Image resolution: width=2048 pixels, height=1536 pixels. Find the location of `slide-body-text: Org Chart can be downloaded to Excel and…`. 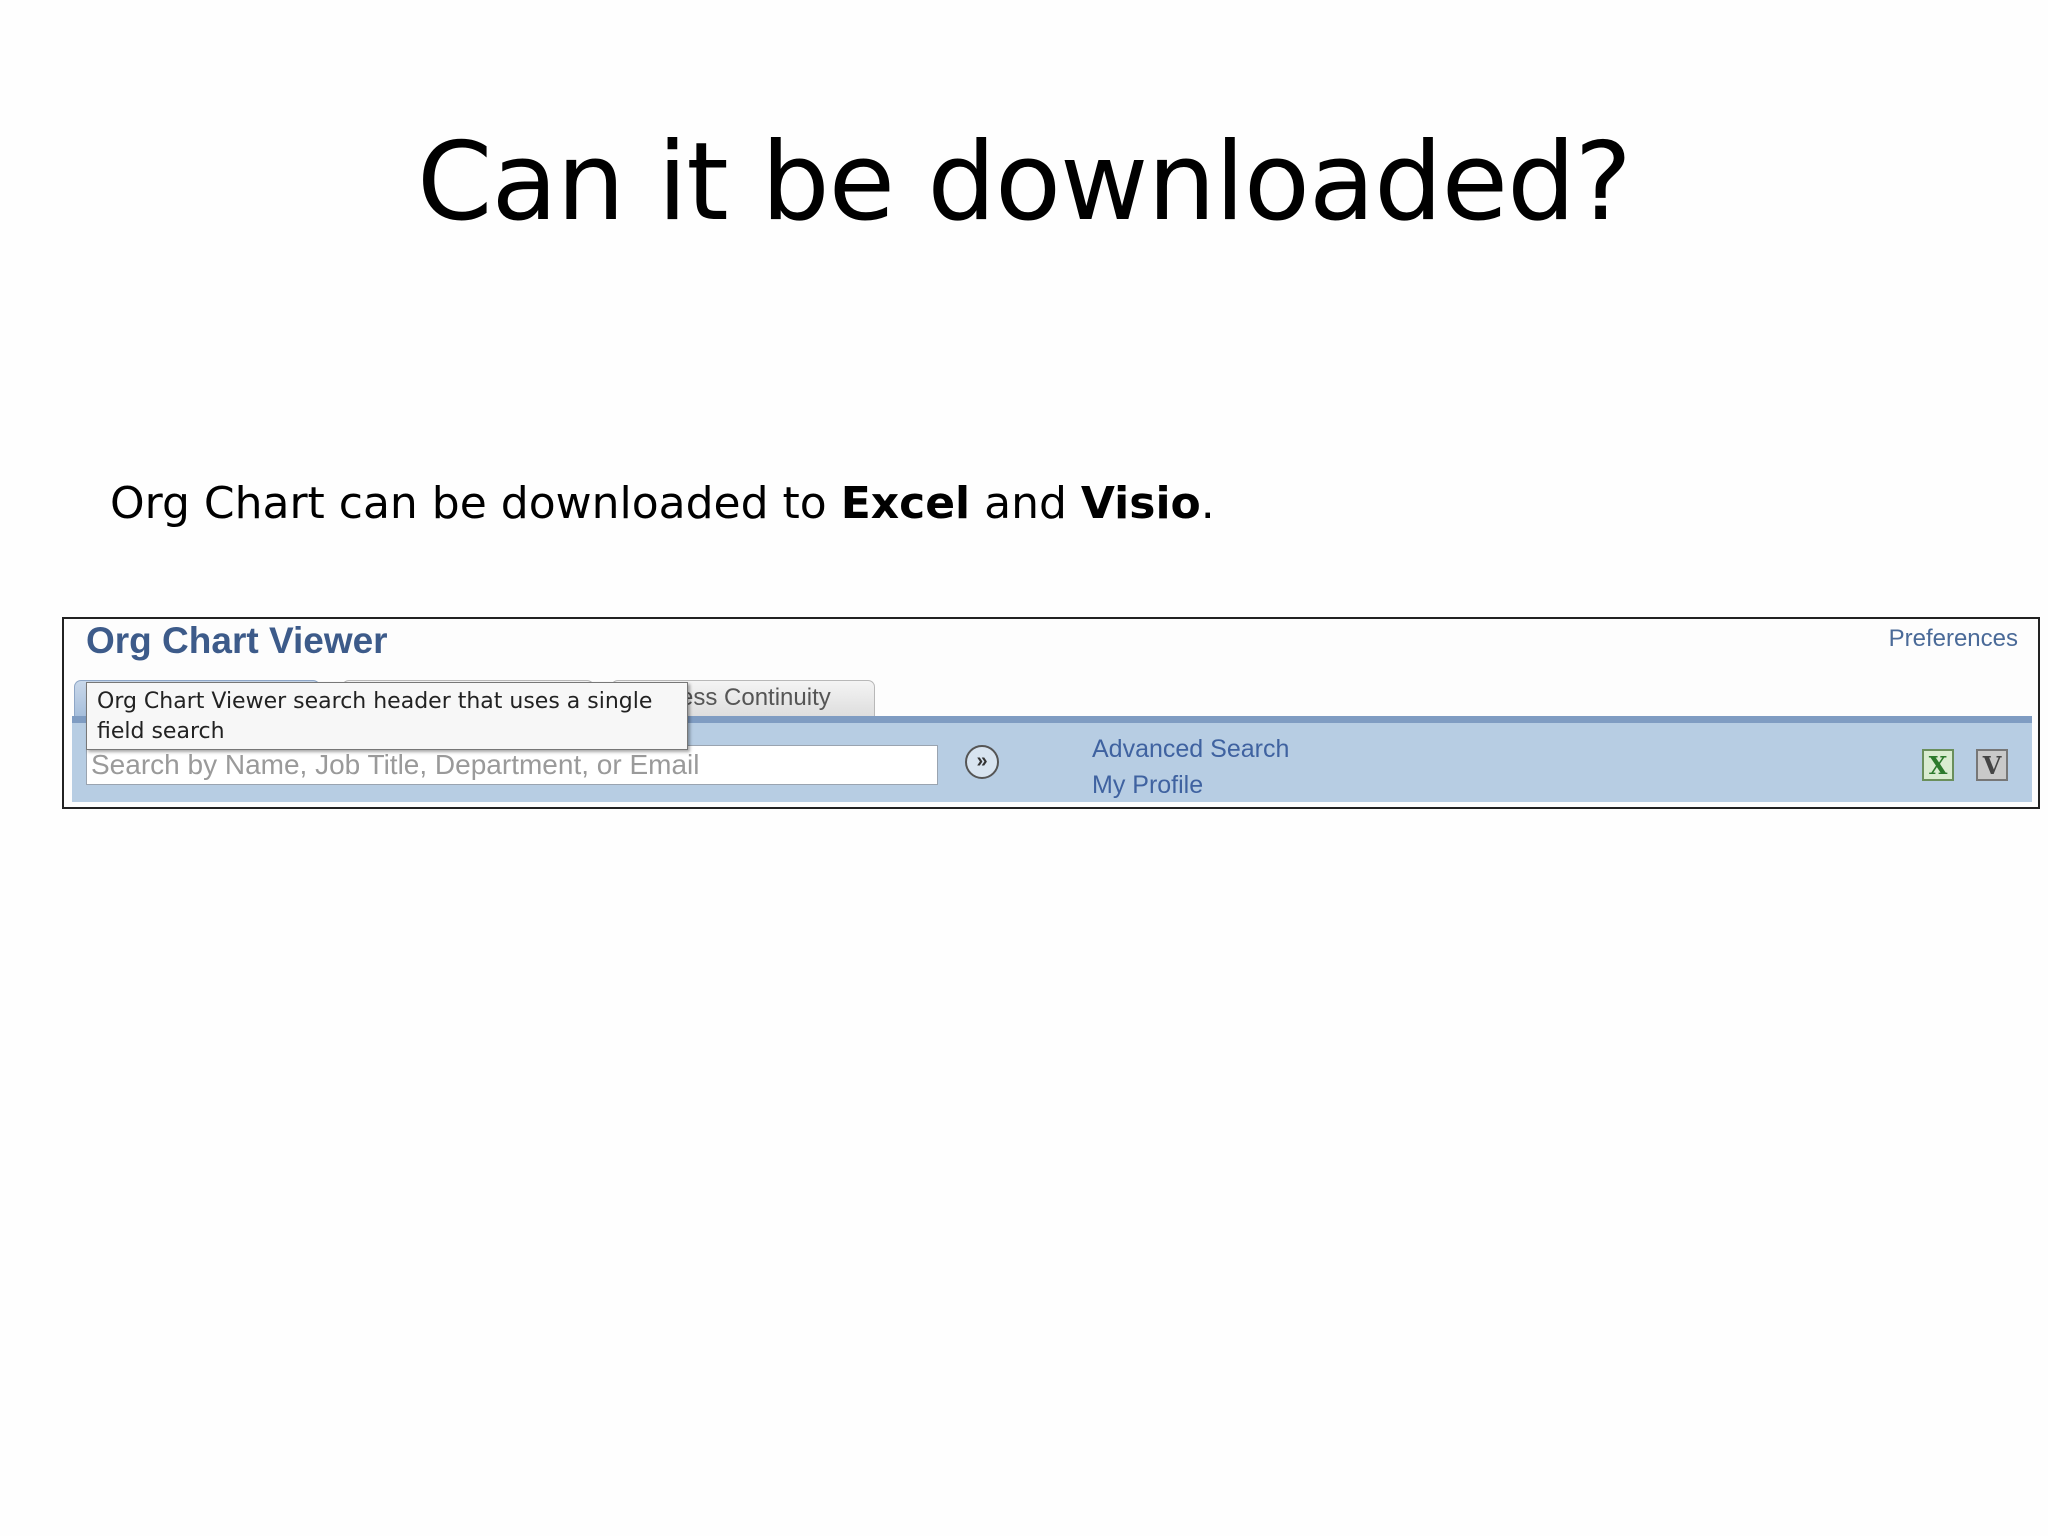

slide-body-text: Org Chart can be downloaded to Excel and… is located at coordinates (662, 503).